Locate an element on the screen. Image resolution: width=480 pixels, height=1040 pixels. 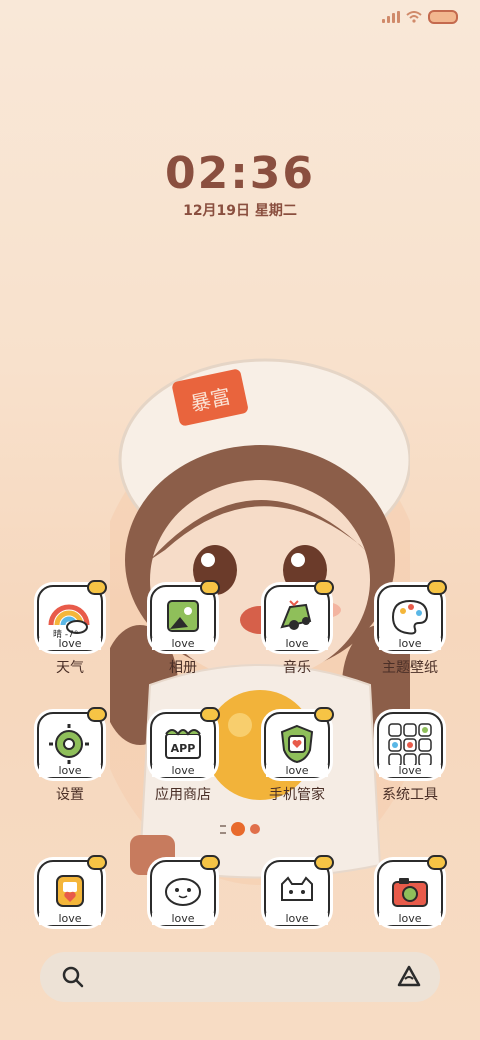
gallery-icon: love is located at coordinates (185, 615).